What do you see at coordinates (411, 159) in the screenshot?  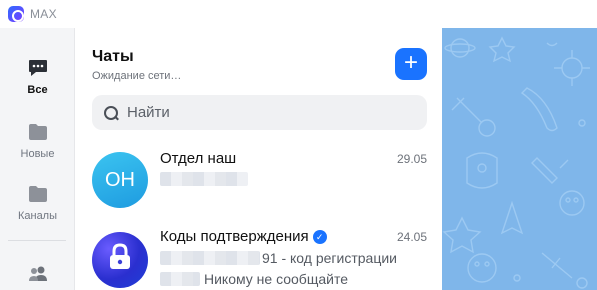 I see `chat-date: 29.05` at bounding box center [411, 159].